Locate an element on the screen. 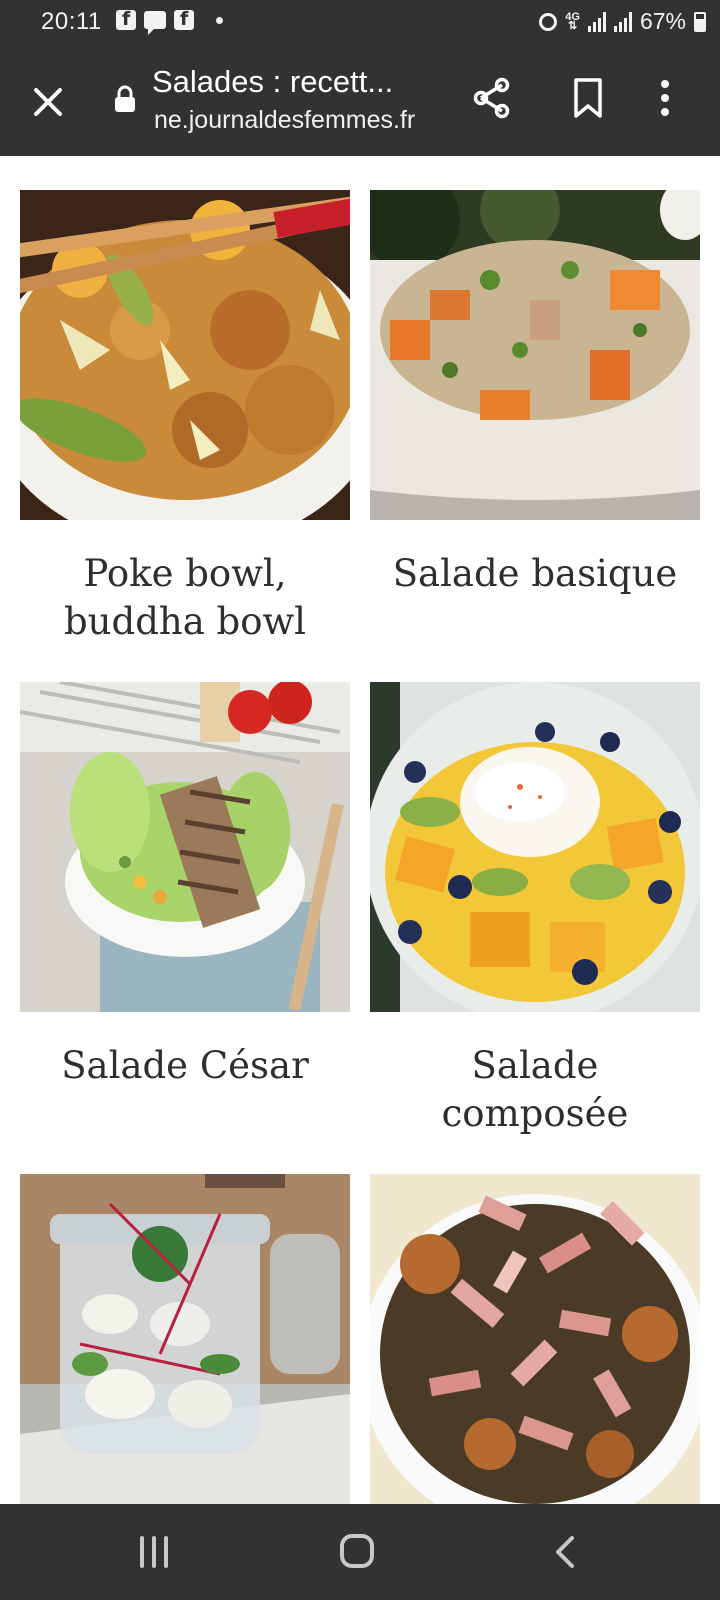  salade-cesar-photo is located at coordinates (185, 847).